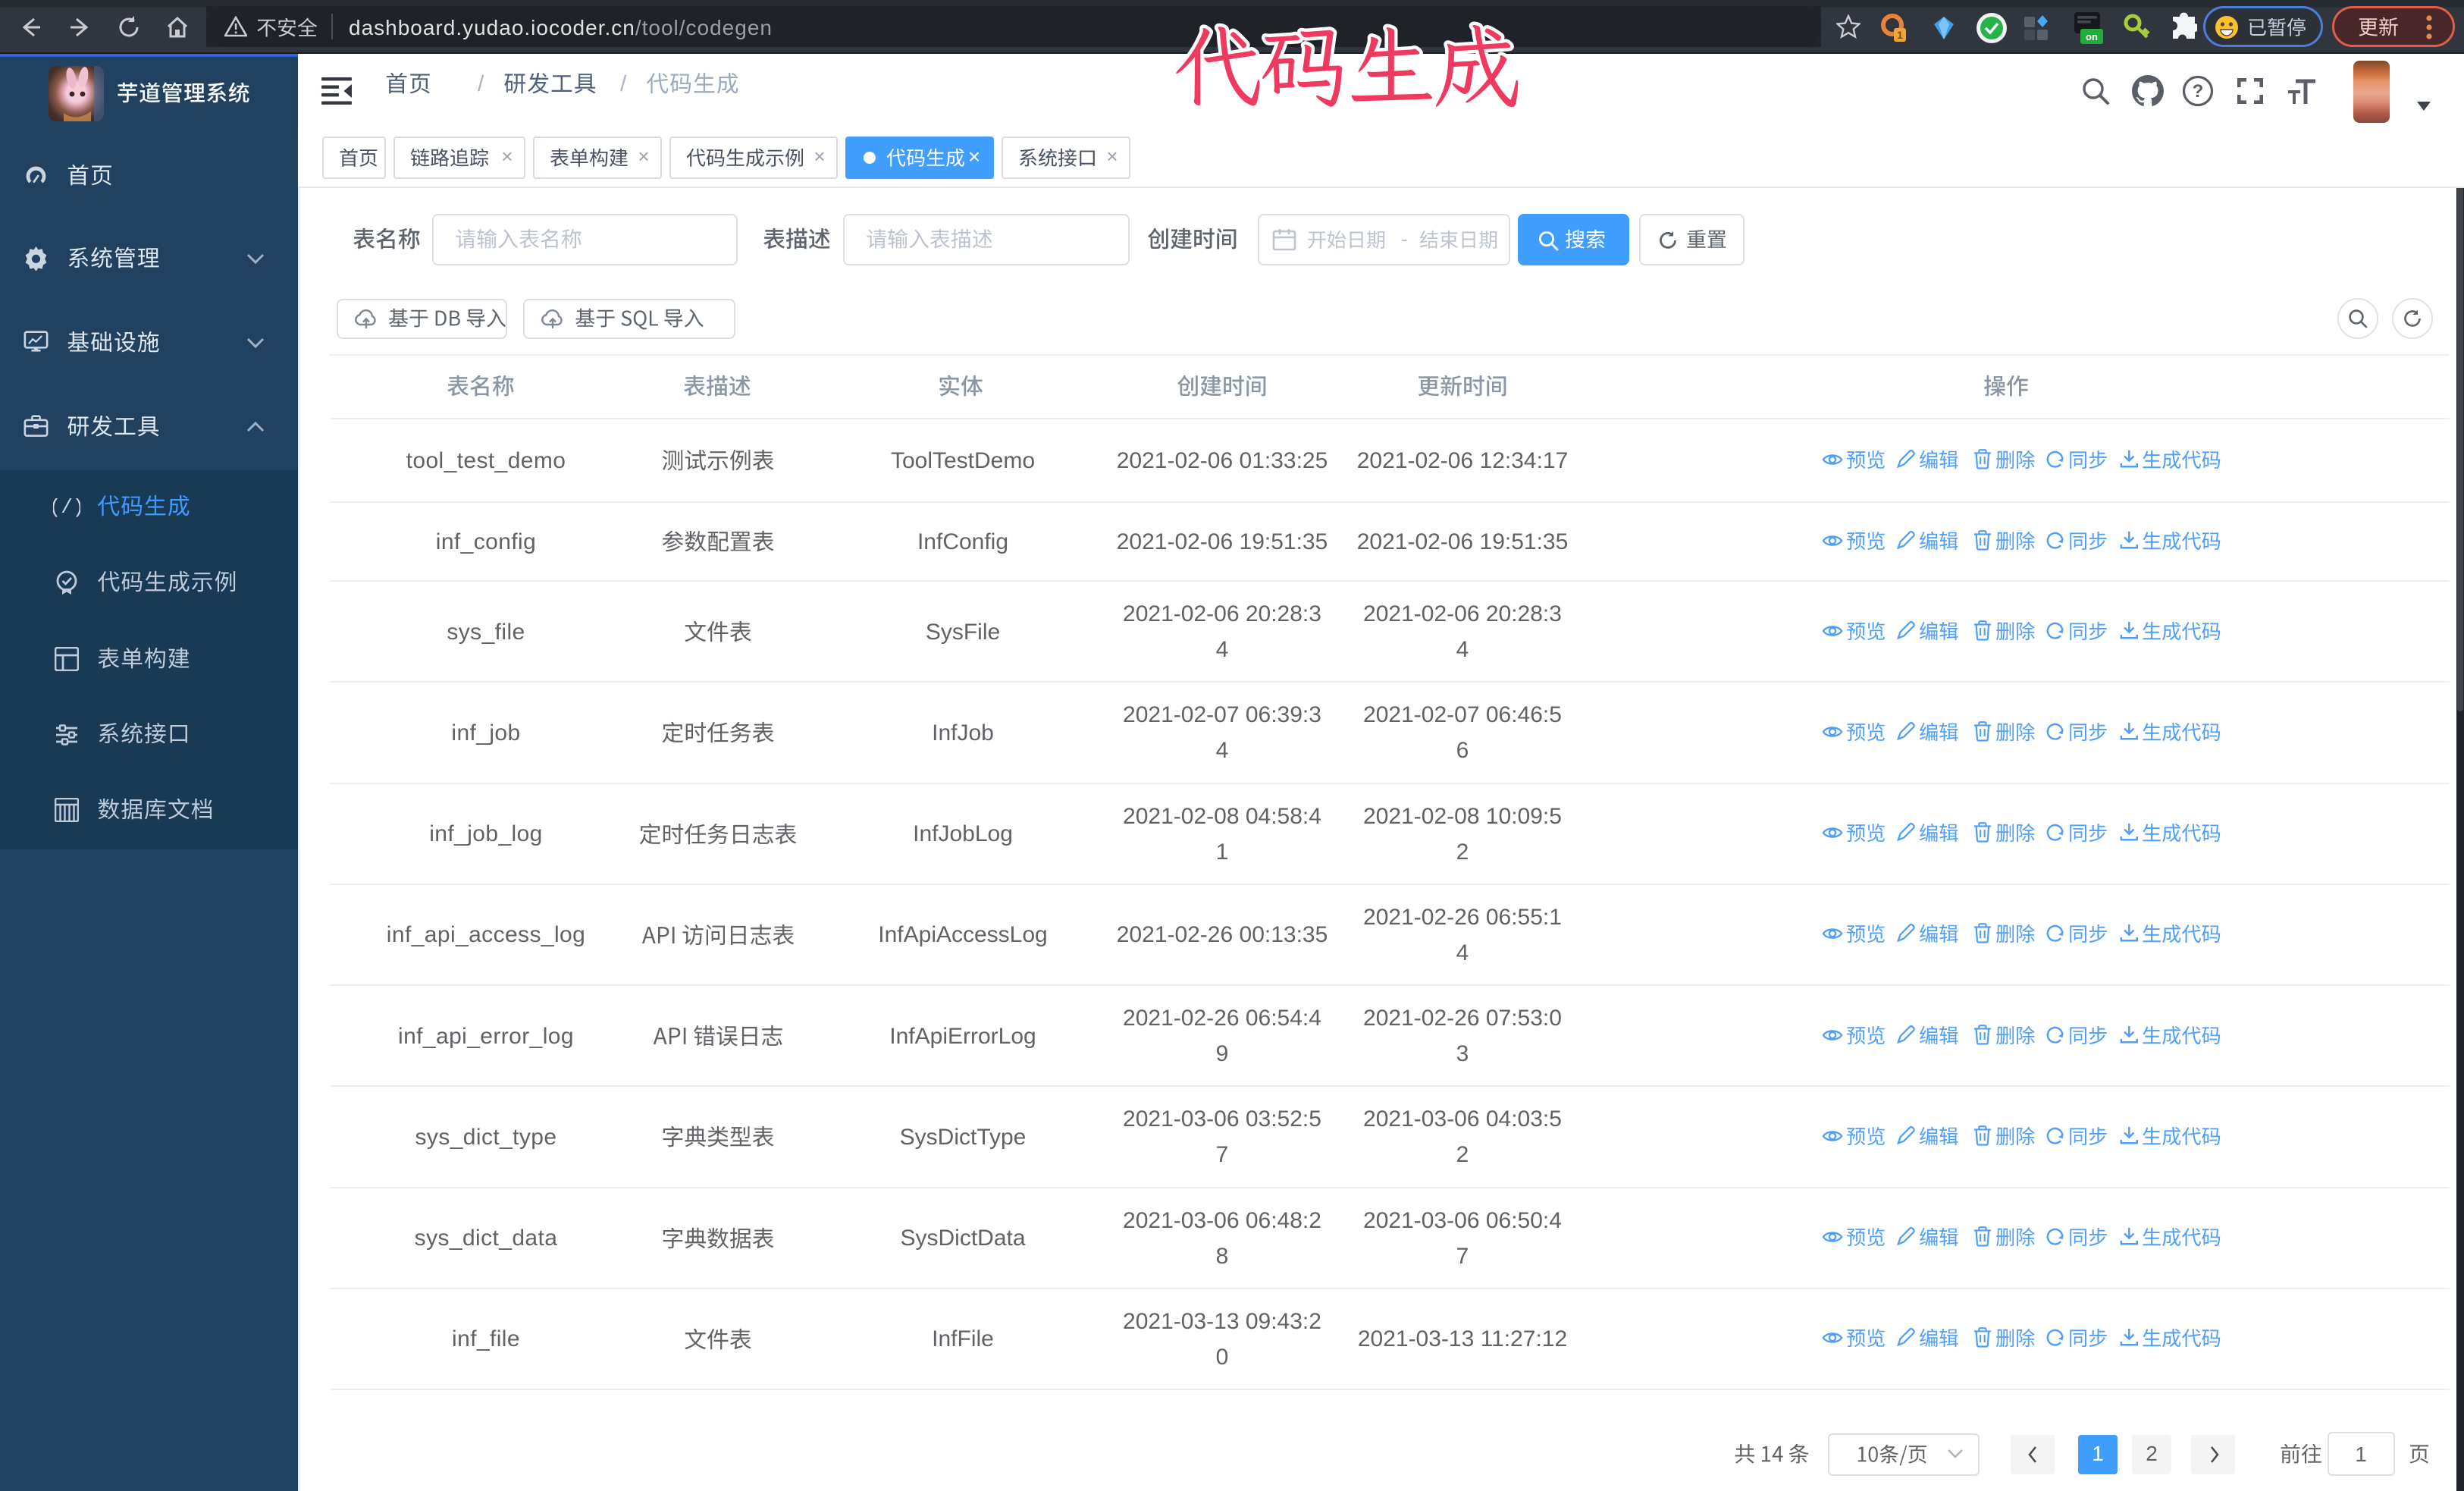 The width and height of the screenshot is (2464, 1491). What do you see at coordinates (2092, 36) in the screenshot?
I see `svg-text: on` at bounding box center [2092, 36].